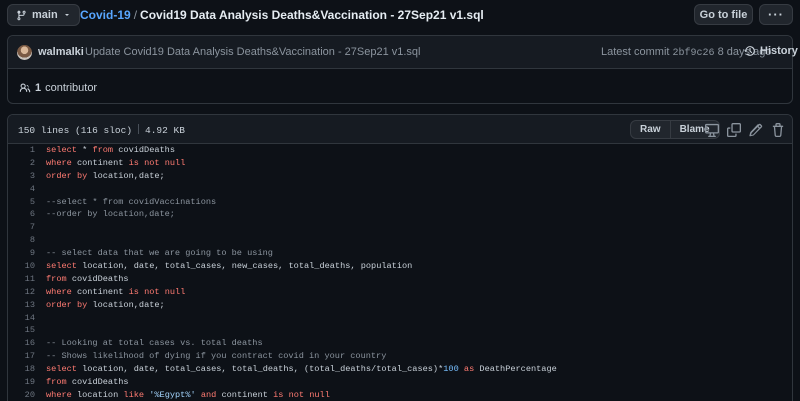  Describe the element at coordinates (165, 130) in the screenshot. I see `file-size: 4.92 KB` at that location.